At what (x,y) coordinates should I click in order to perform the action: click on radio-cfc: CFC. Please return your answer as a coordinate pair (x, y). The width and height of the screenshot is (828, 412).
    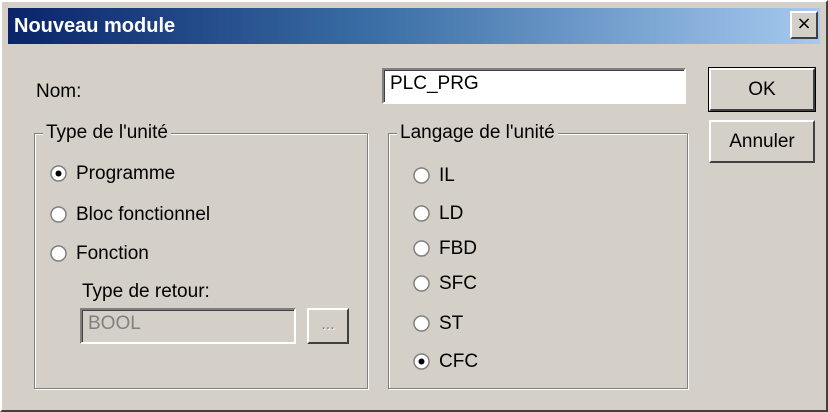
    Looking at the image, I should click on (463, 362).